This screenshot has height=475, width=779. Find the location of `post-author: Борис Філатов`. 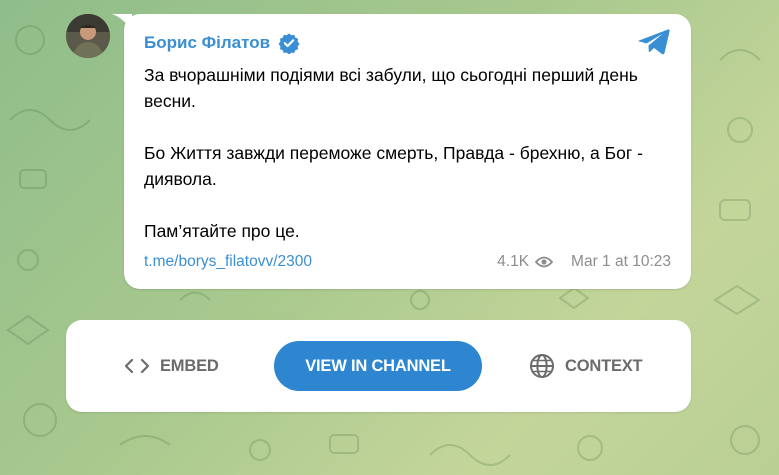

post-author: Борис Філатов is located at coordinates (222, 43).